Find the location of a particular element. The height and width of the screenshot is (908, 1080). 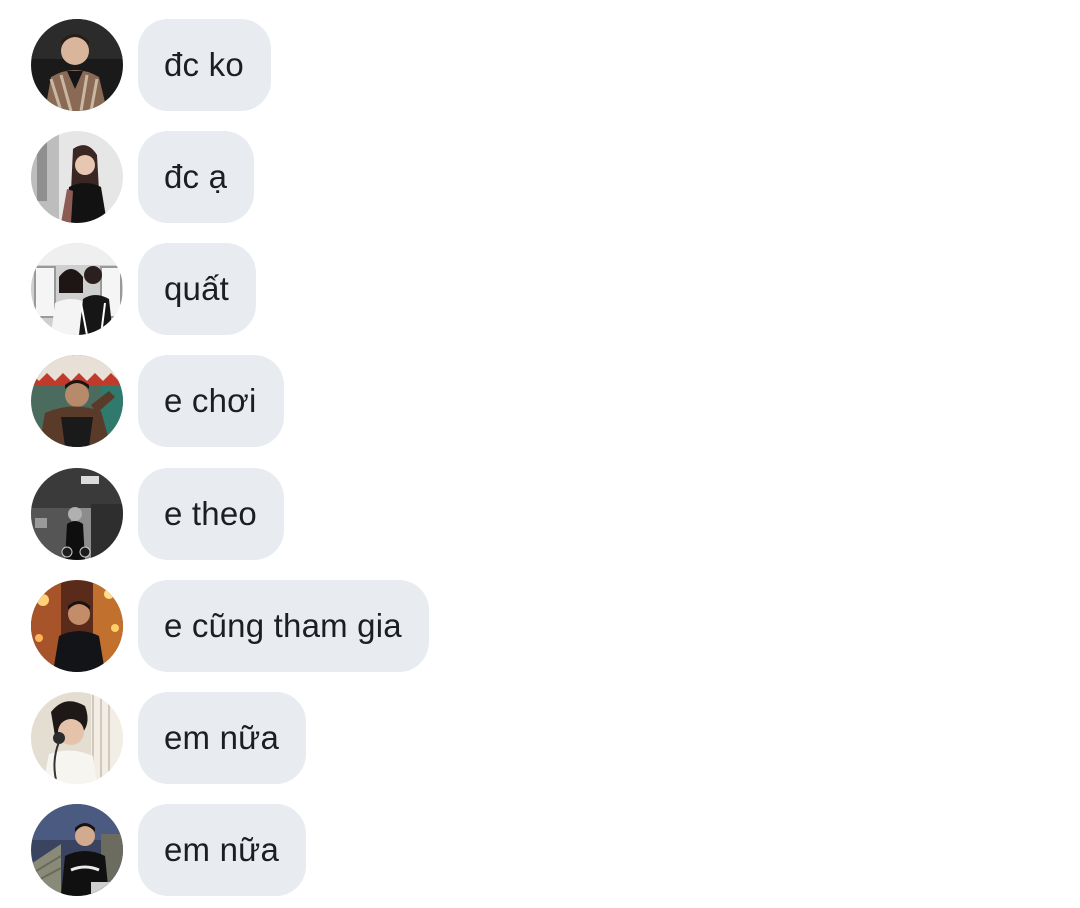

comment-bubble: e theo is located at coordinates (211, 514).